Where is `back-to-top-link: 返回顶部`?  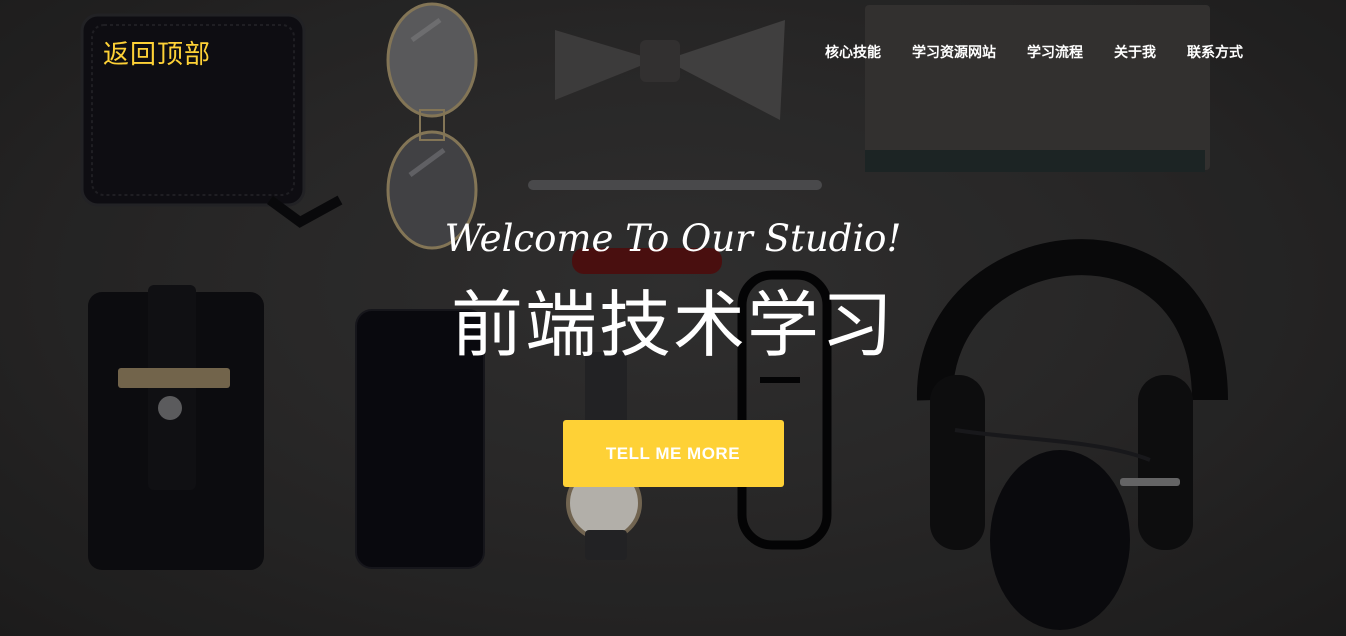 back-to-top-link: 返回顶部 is located at coordinates (157, 52).